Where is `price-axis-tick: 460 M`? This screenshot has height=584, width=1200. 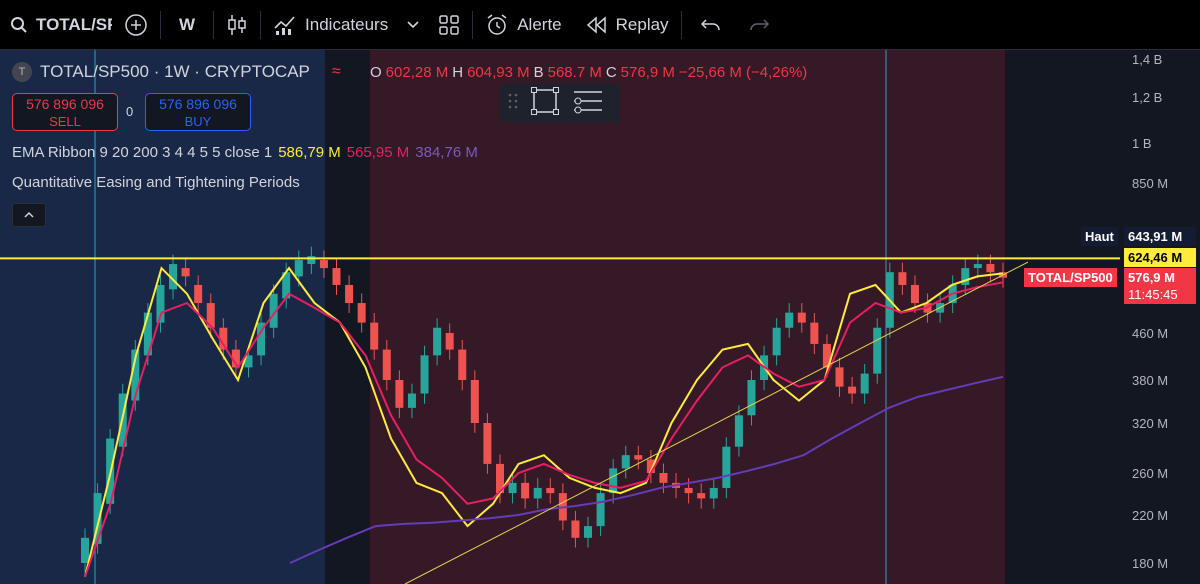
price-axis-tick: 460 M is located at coordinates (1150, 333).